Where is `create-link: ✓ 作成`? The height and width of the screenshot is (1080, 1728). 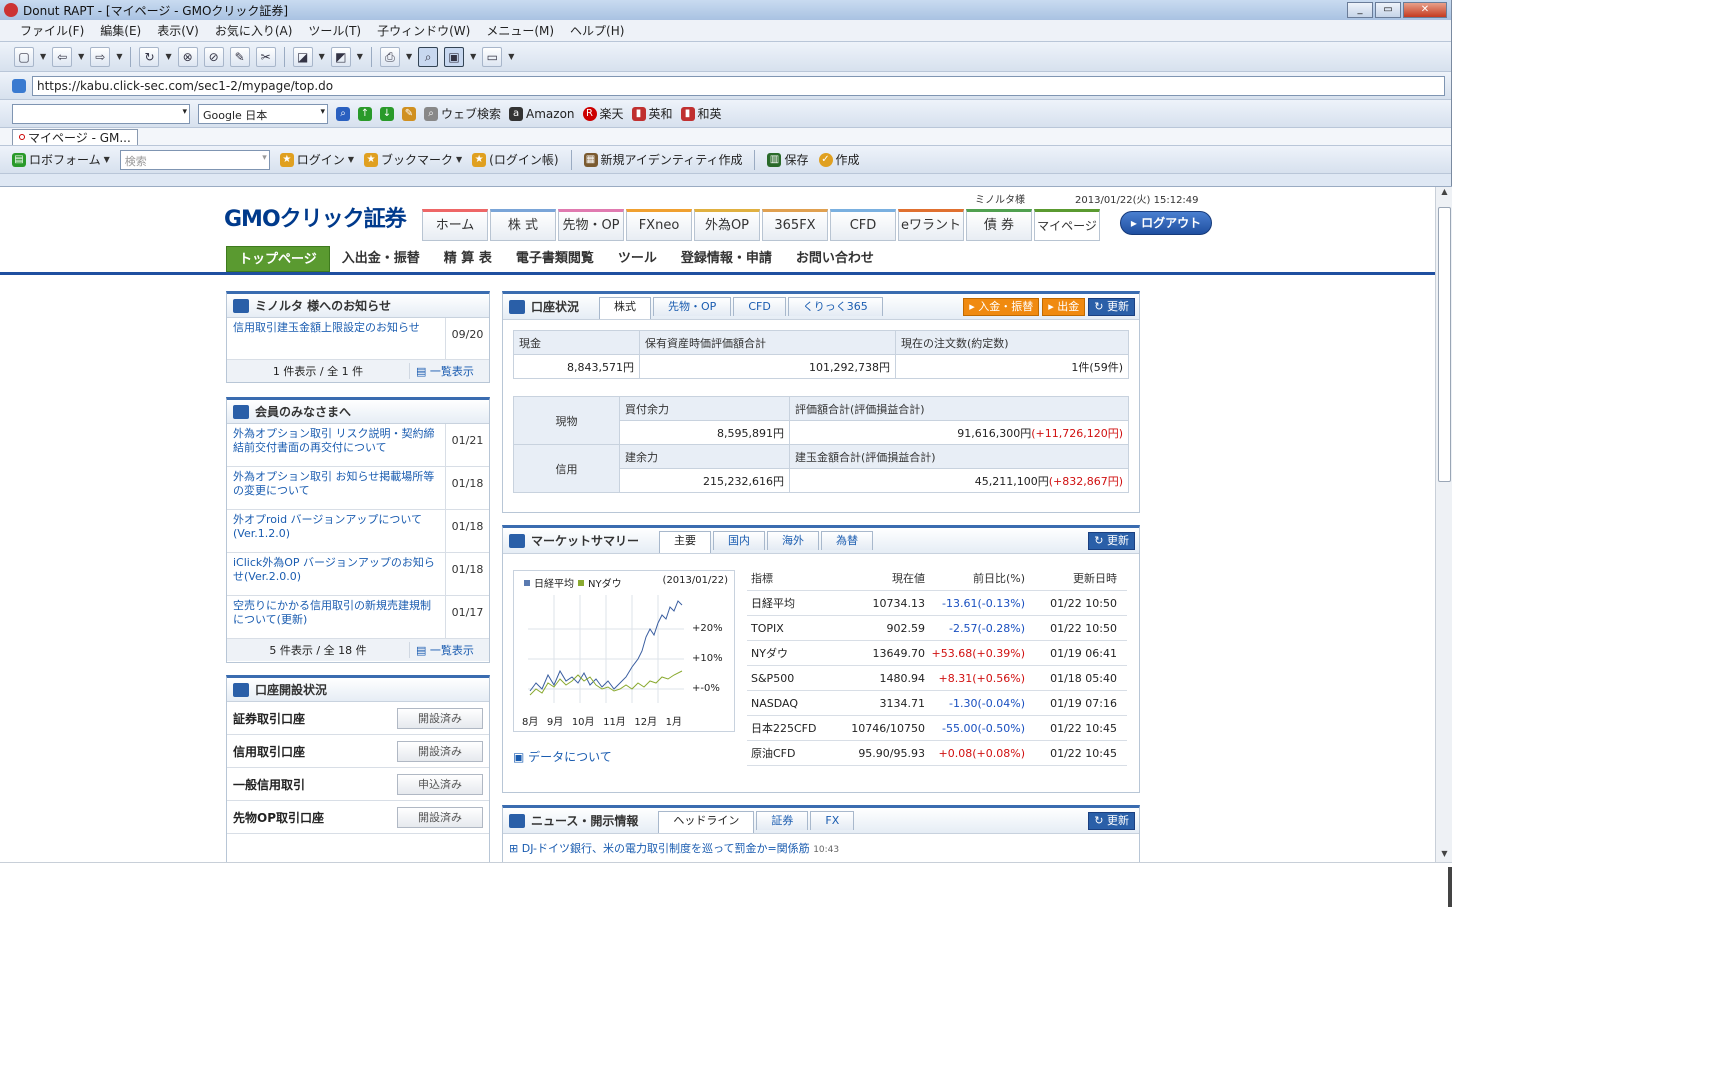
create-link: ✓ 作成 is located at coordinates (839, 159).